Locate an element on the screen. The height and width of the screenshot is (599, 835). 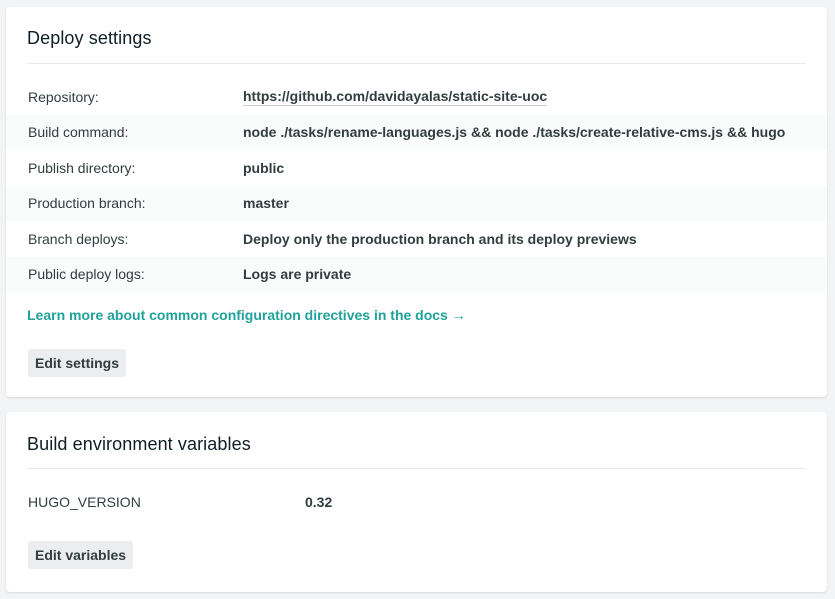
settings-value: master is located at coordinates (266, 203).